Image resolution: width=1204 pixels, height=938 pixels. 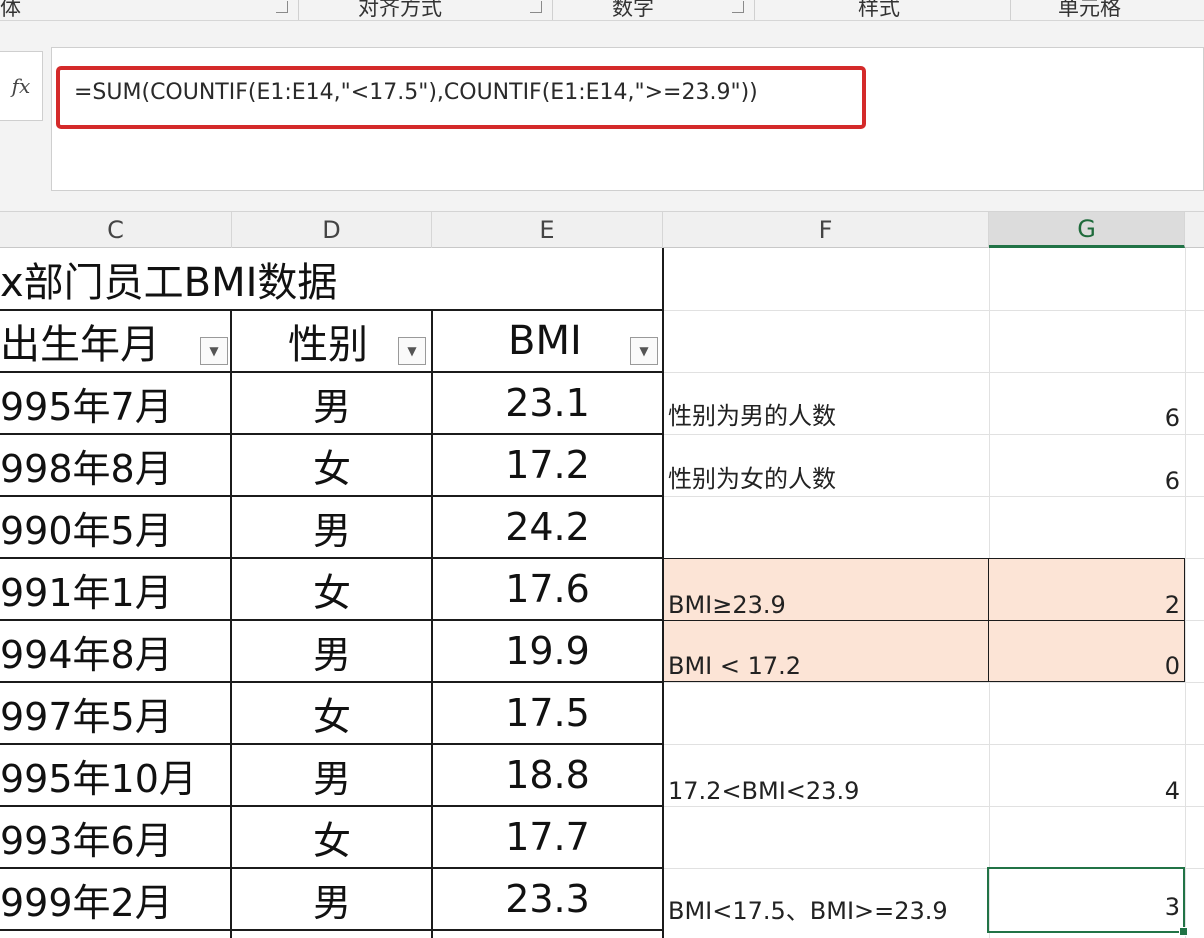 What do you see at coordinates (98, 775) in the screenshot?
I see `cell-birth-month: 995年10月` at bounding box center [98, 775].